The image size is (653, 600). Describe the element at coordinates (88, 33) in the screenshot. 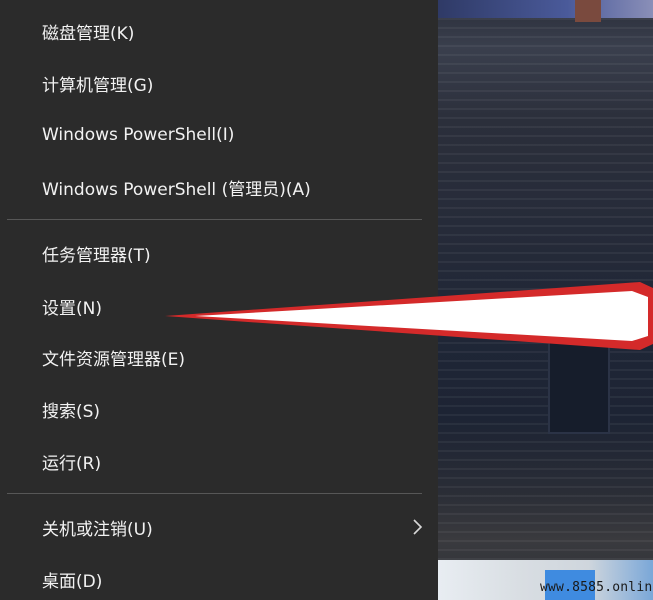

I see `menu-item-label: 磁盘管理(K)` at that location.